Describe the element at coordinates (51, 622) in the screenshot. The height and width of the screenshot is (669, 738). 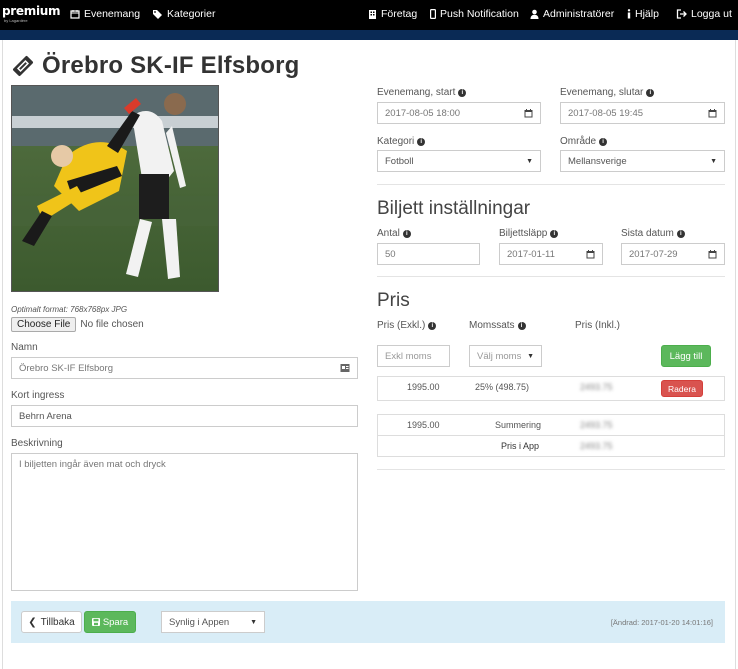
I see `back-button: ❮ Tillbaka` at that location.